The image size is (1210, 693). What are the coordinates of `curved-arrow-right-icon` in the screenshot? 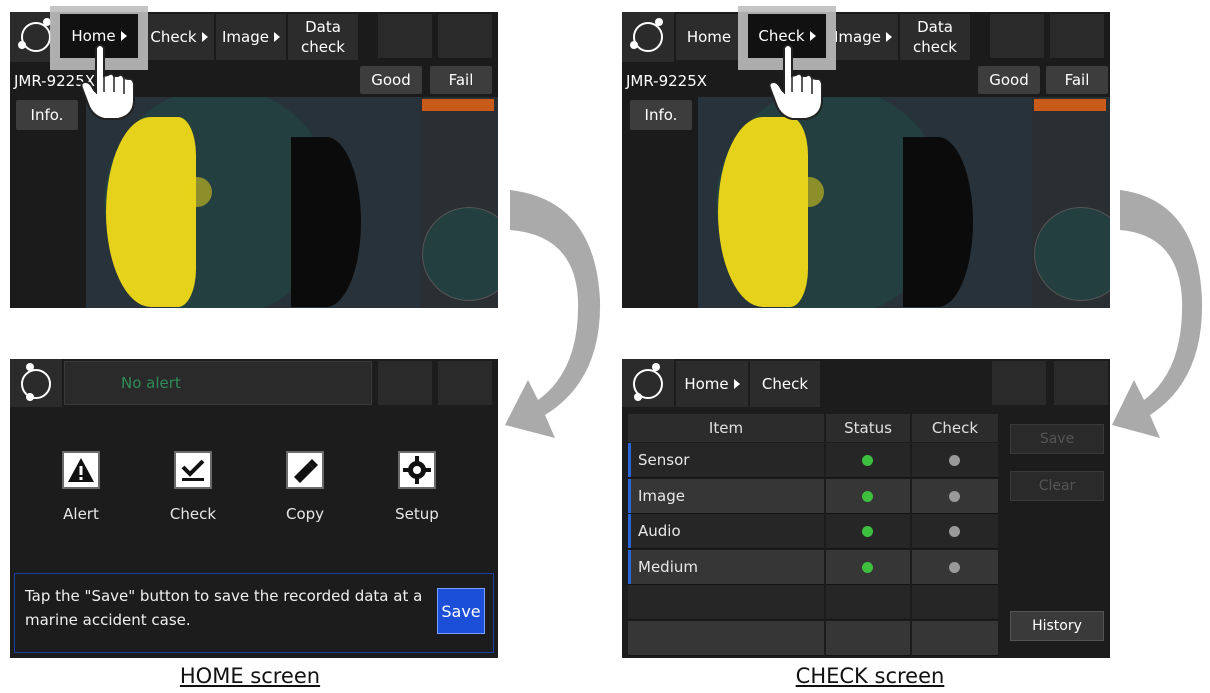 It's located at (1157, 314).